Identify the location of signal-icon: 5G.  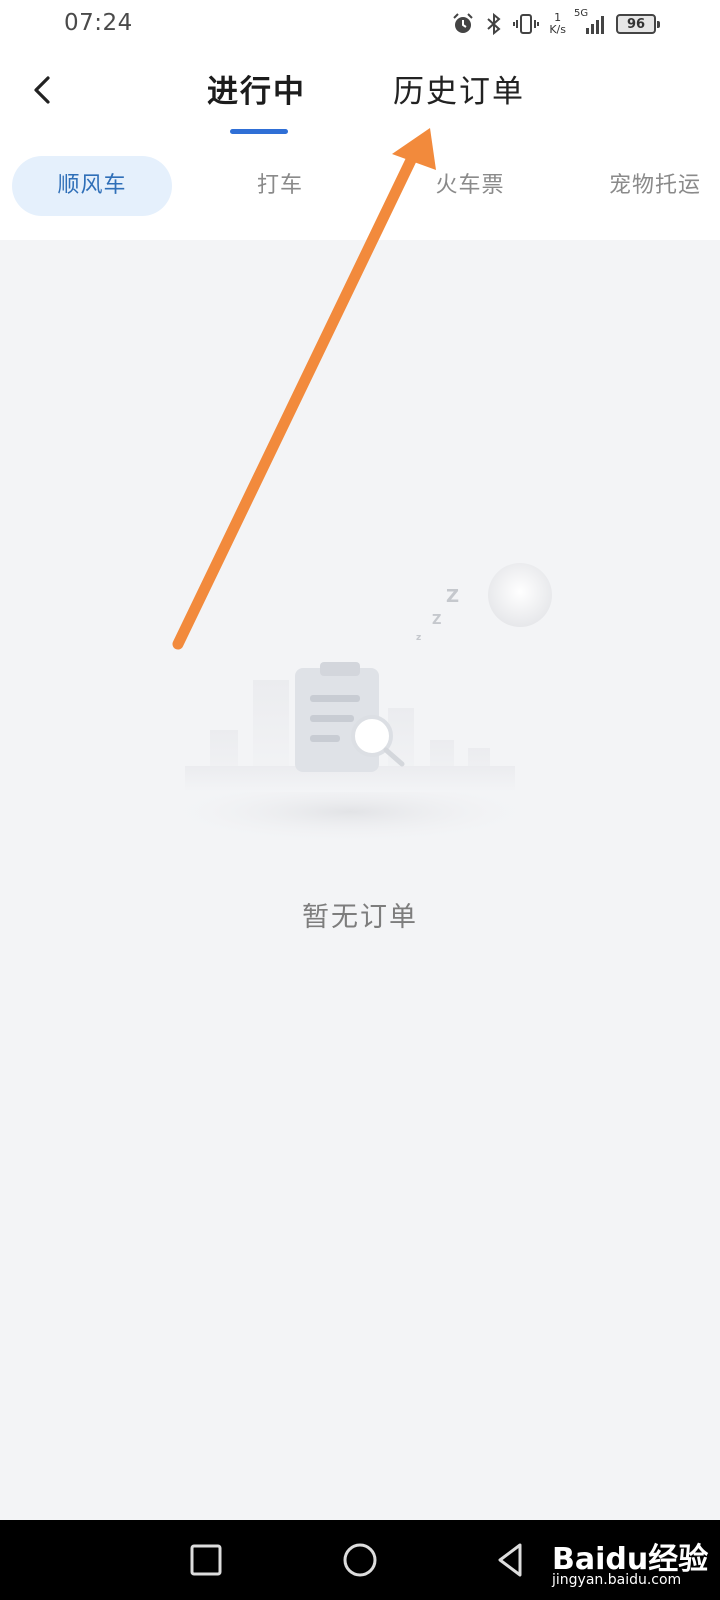
(590, 22).